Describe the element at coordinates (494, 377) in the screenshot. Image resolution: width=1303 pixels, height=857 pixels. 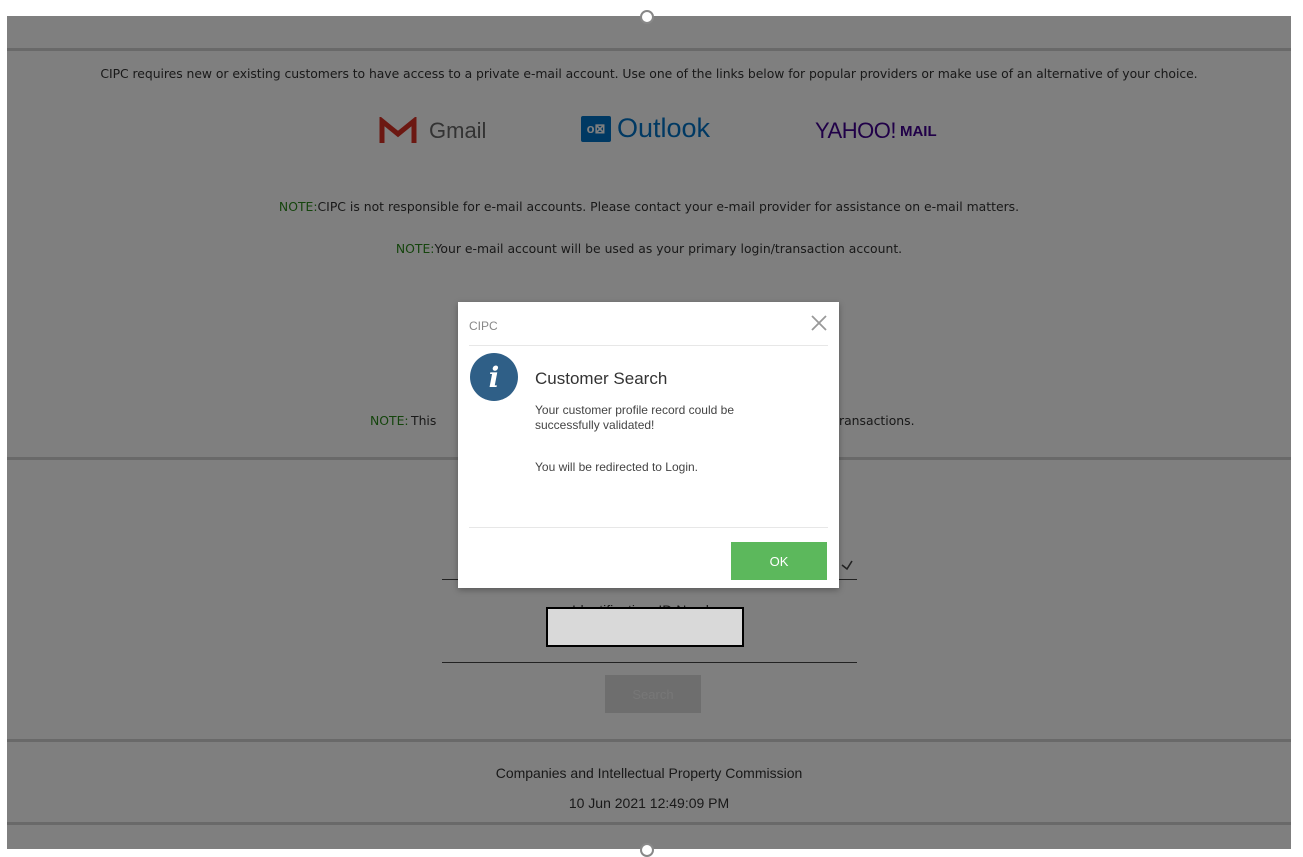
I see `info-icon: i` at that location.